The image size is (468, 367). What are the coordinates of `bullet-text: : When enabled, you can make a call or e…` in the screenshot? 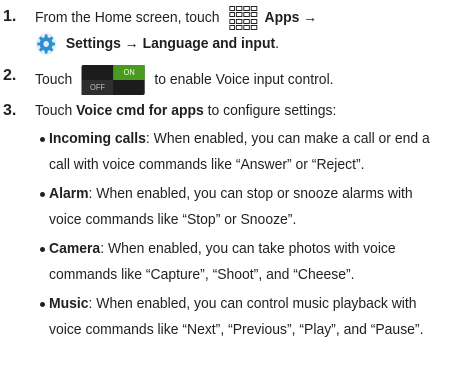 It's located at (287, 138).